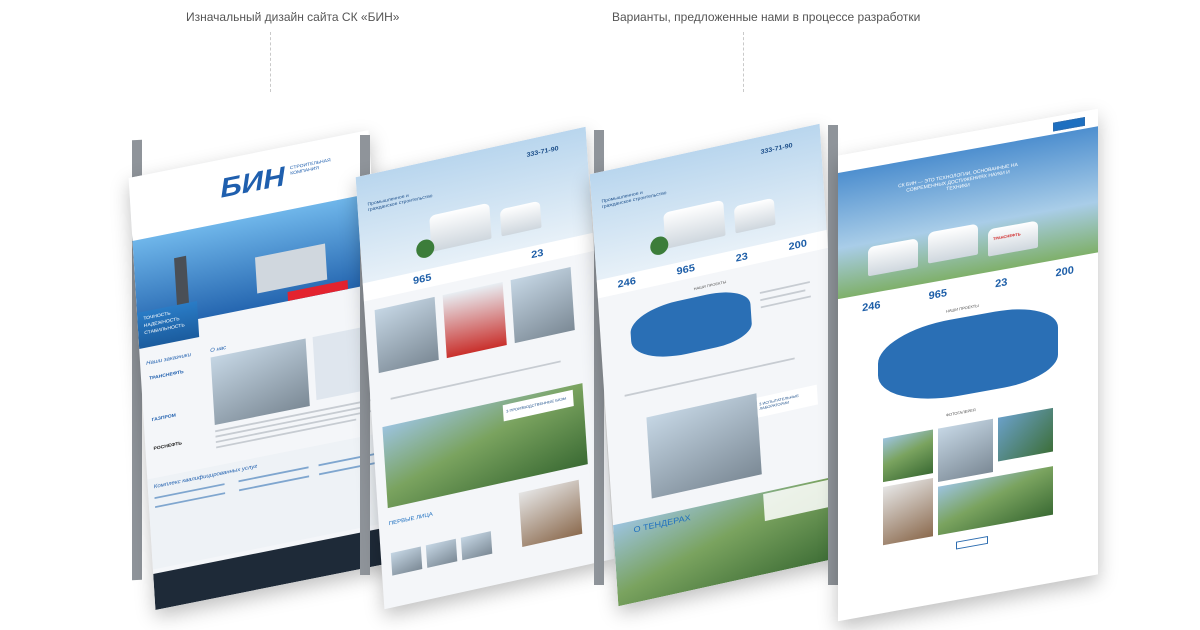 The height and width of the screenshot is (630, 1200). Describe the element at coordinates (270, 62) in the screenshot. I see `guide-line-left` at that location.